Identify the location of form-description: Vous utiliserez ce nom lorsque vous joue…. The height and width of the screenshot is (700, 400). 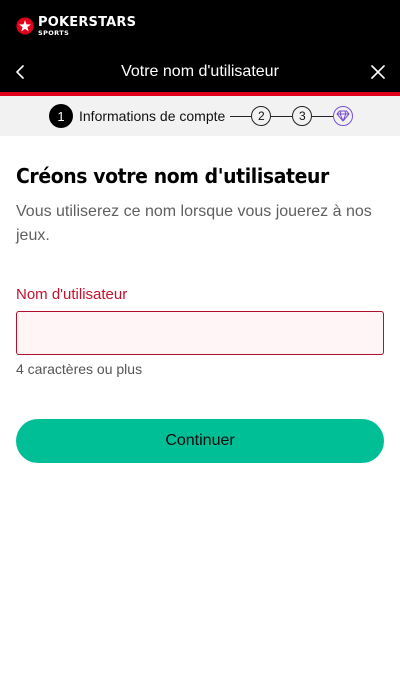
(194, 223).